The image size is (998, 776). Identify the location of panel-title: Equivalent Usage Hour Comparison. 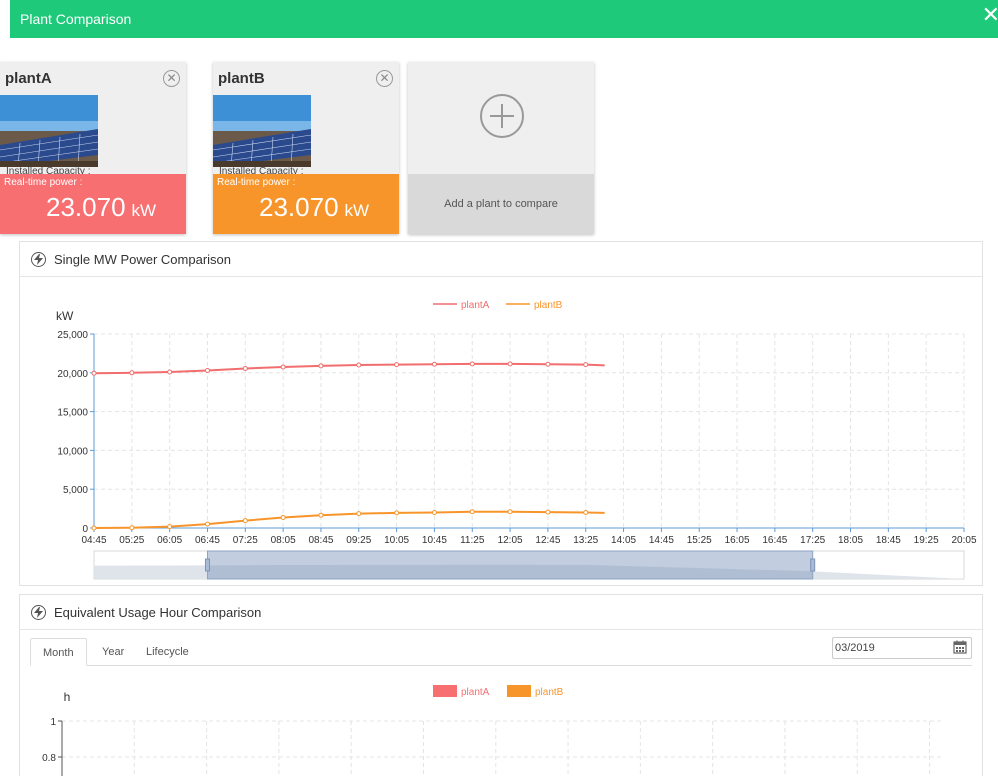
(158, 612).